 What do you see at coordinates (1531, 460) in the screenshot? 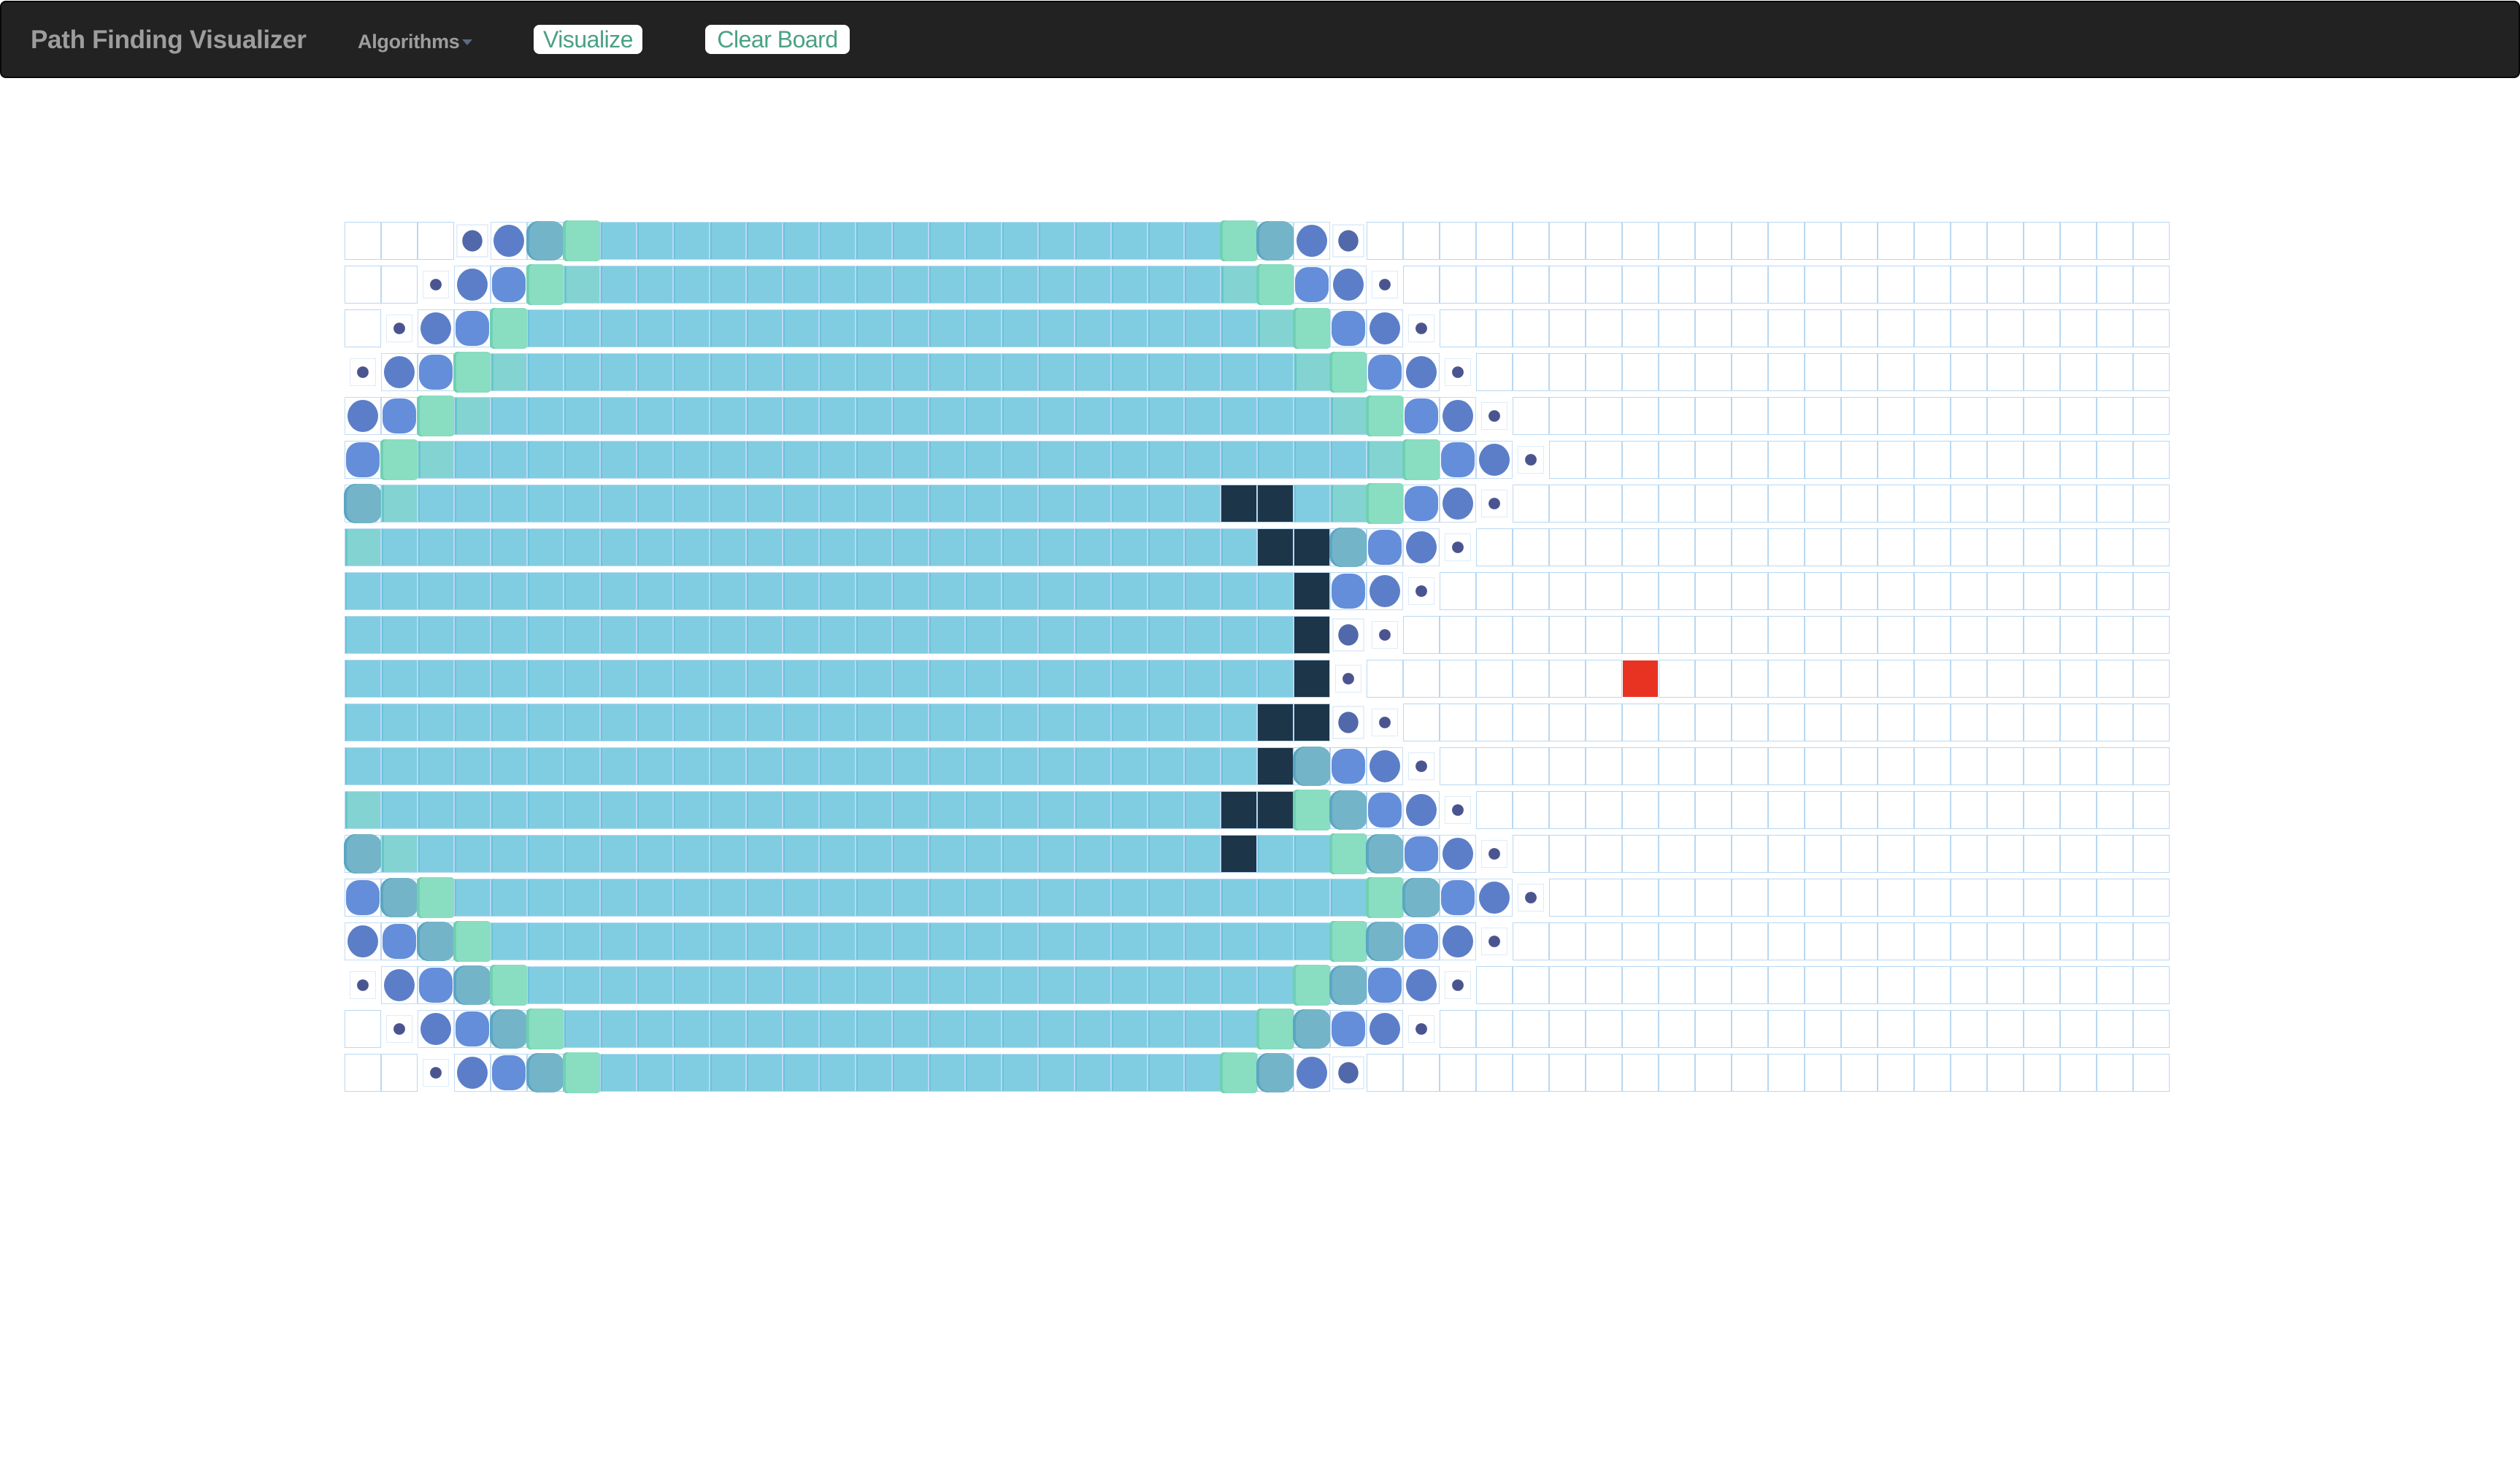
I see `grid-cell-frontier-dot` at bounding box center [1531, 460].